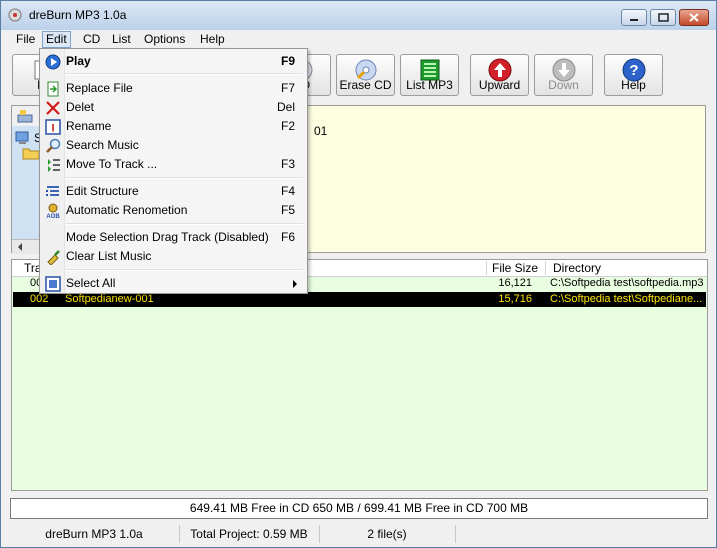 This screenshot has width=717, height=548. What do you see at coordinates (563, 75) in the screenshot?
I see `down-button: Down` at bounding box center [563, 75].